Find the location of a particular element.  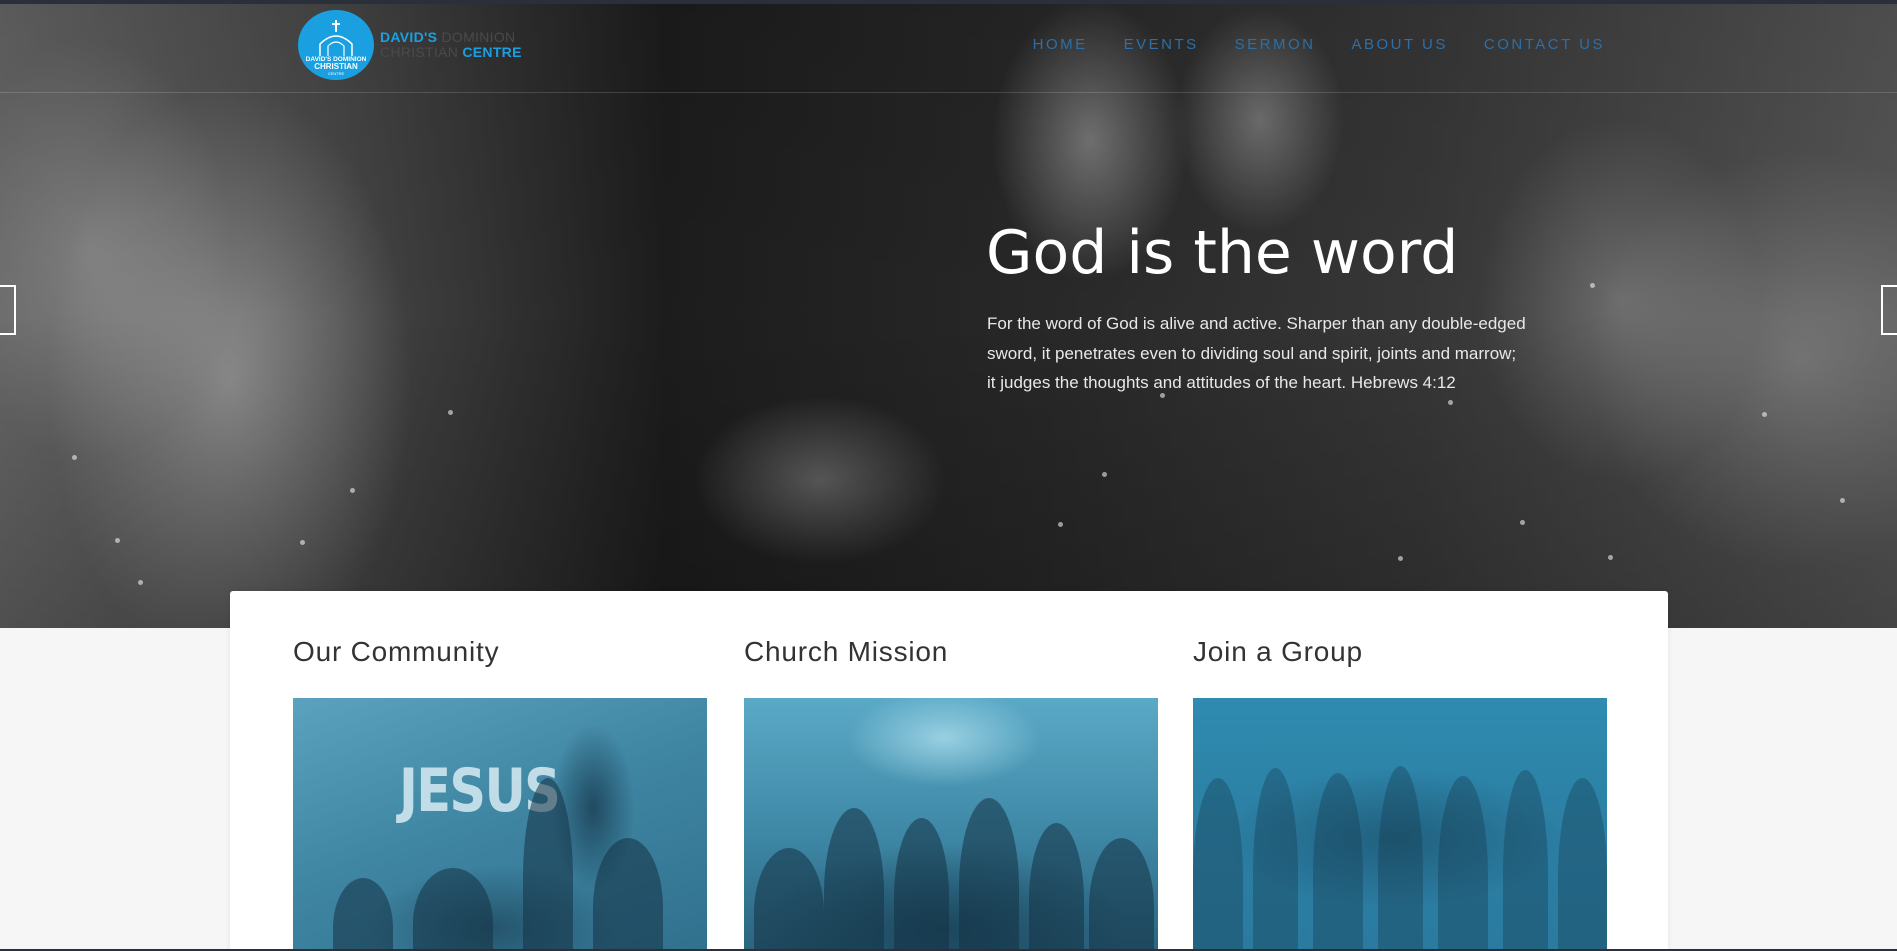

prev-slide-arrow is located at coordinates (8, 310).